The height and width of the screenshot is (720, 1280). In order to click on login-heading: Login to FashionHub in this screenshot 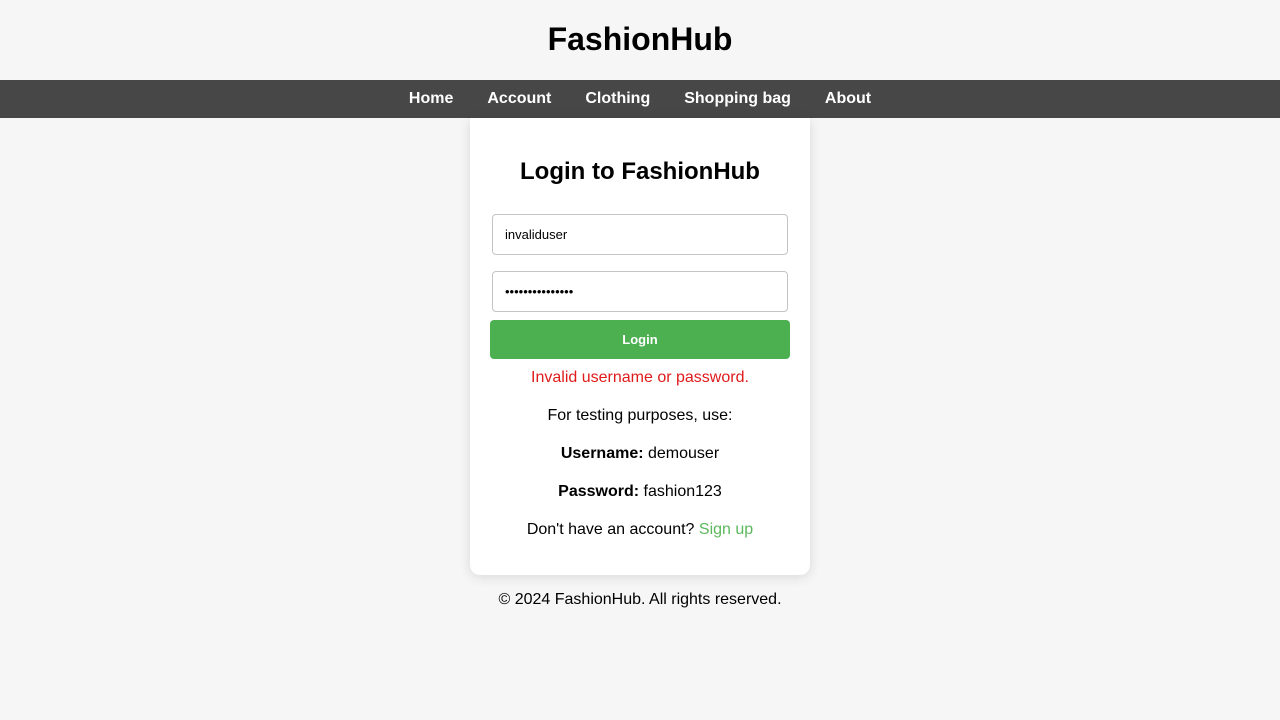, I will do `click(640, 171)`.